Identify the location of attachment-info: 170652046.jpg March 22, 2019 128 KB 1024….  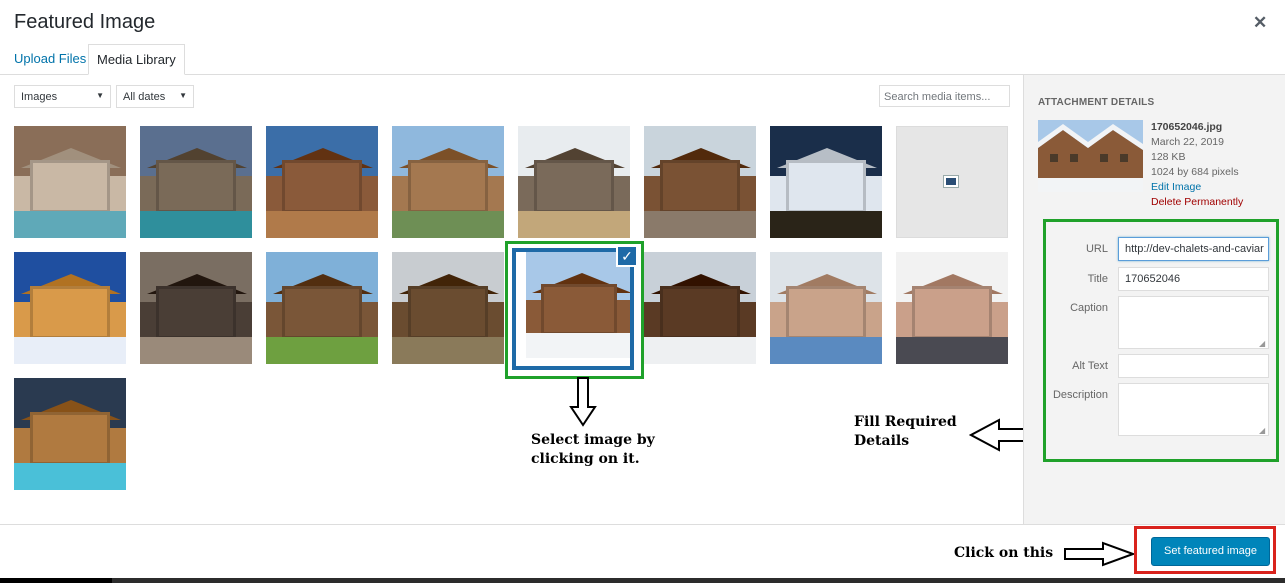
(1197, 165).